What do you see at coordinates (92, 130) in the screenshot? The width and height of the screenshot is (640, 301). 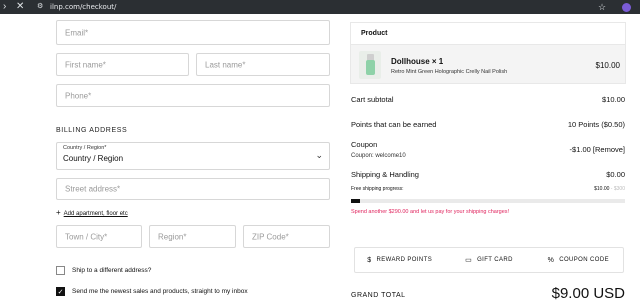 I see `billing-address-title: BILLING ADDRESS` at bounding box center [92, 130].